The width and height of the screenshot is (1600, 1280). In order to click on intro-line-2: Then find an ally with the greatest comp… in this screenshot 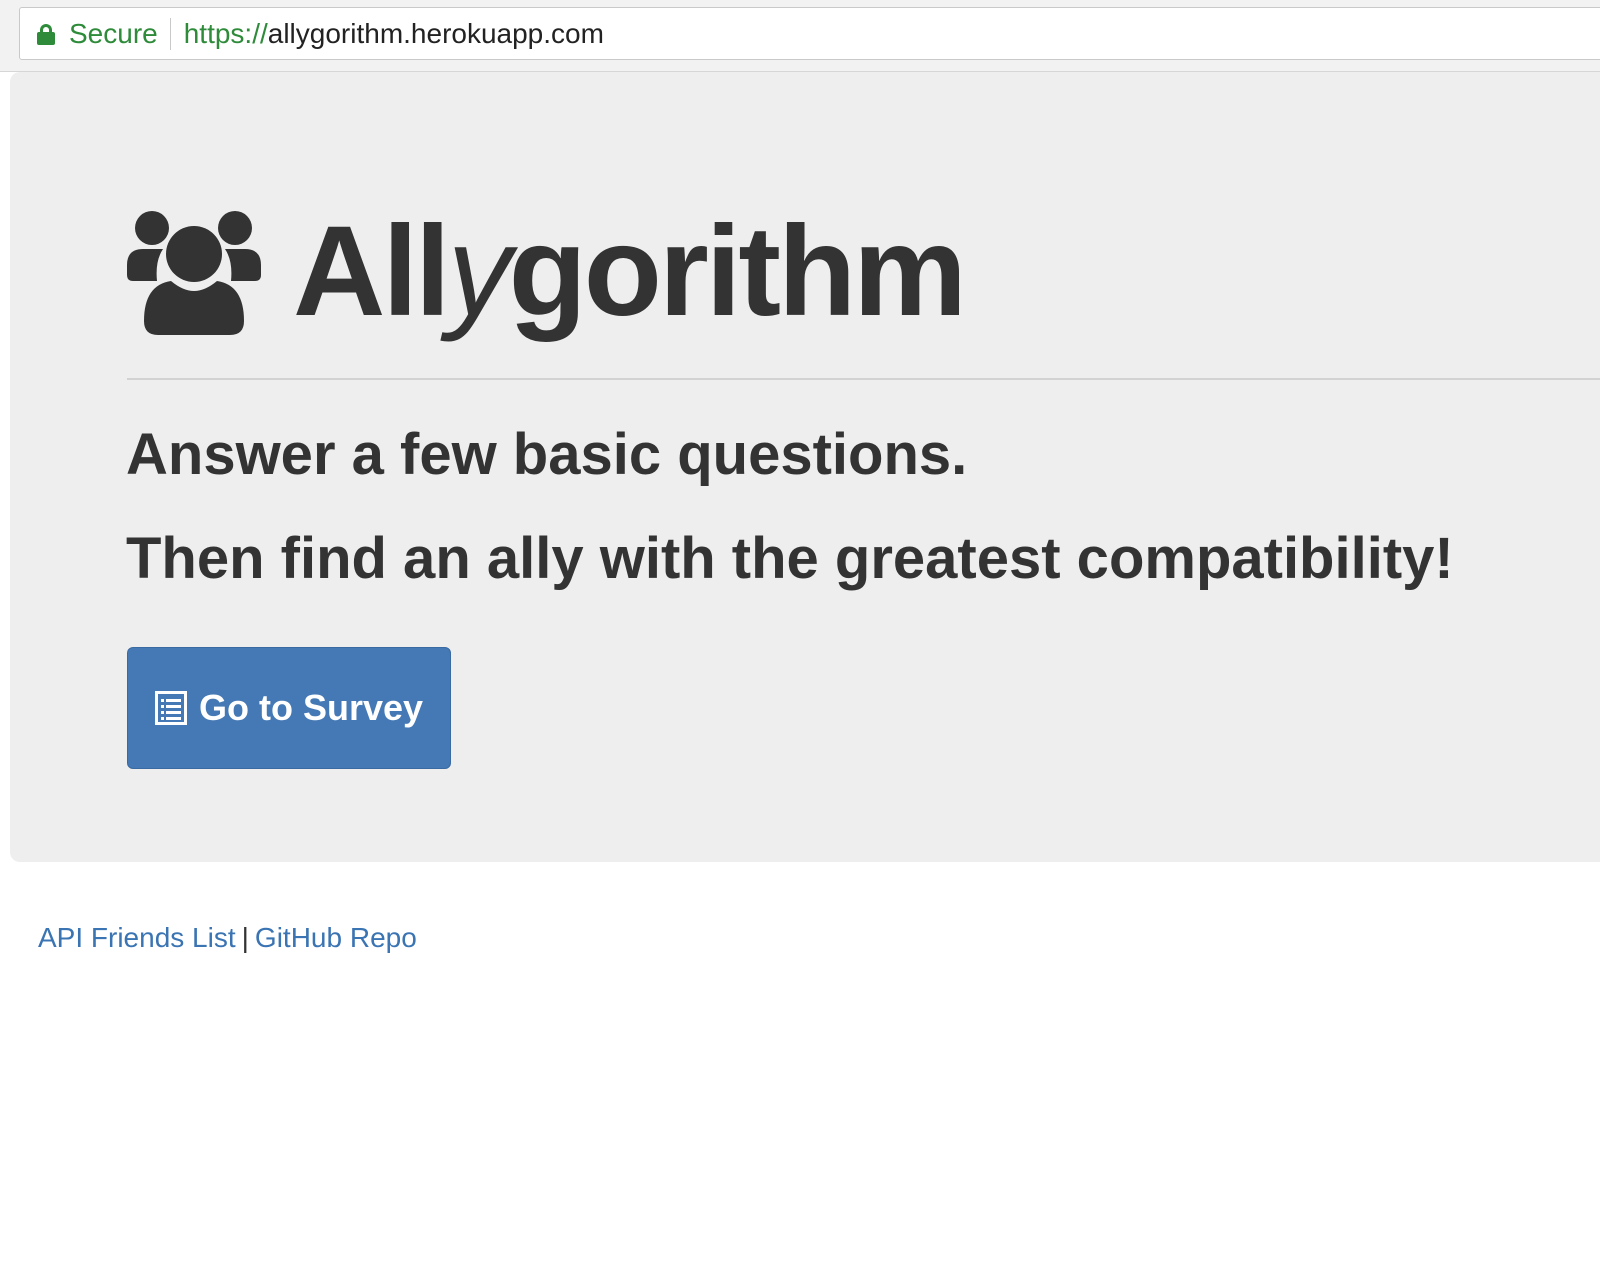, I will do `click(790, 558)`.